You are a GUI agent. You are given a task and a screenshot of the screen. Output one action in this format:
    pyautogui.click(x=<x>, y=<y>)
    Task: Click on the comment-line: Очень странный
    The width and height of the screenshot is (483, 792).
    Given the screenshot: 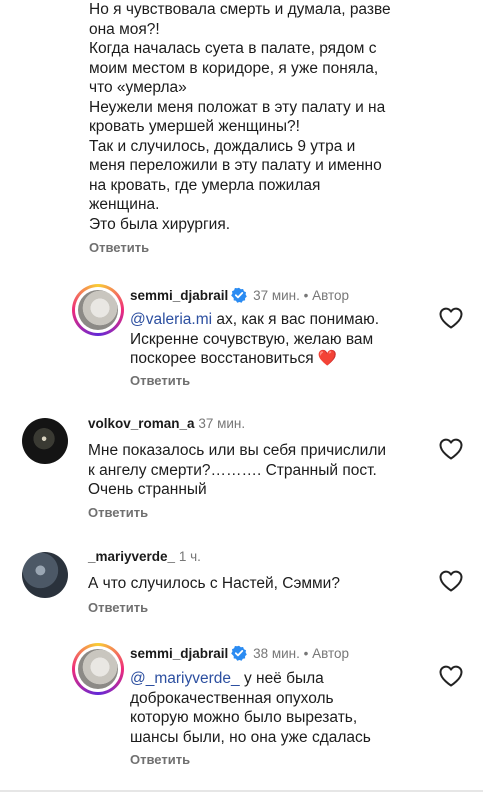 What is the action you would take?
    pyautogui.click(x=147, y=489)
    